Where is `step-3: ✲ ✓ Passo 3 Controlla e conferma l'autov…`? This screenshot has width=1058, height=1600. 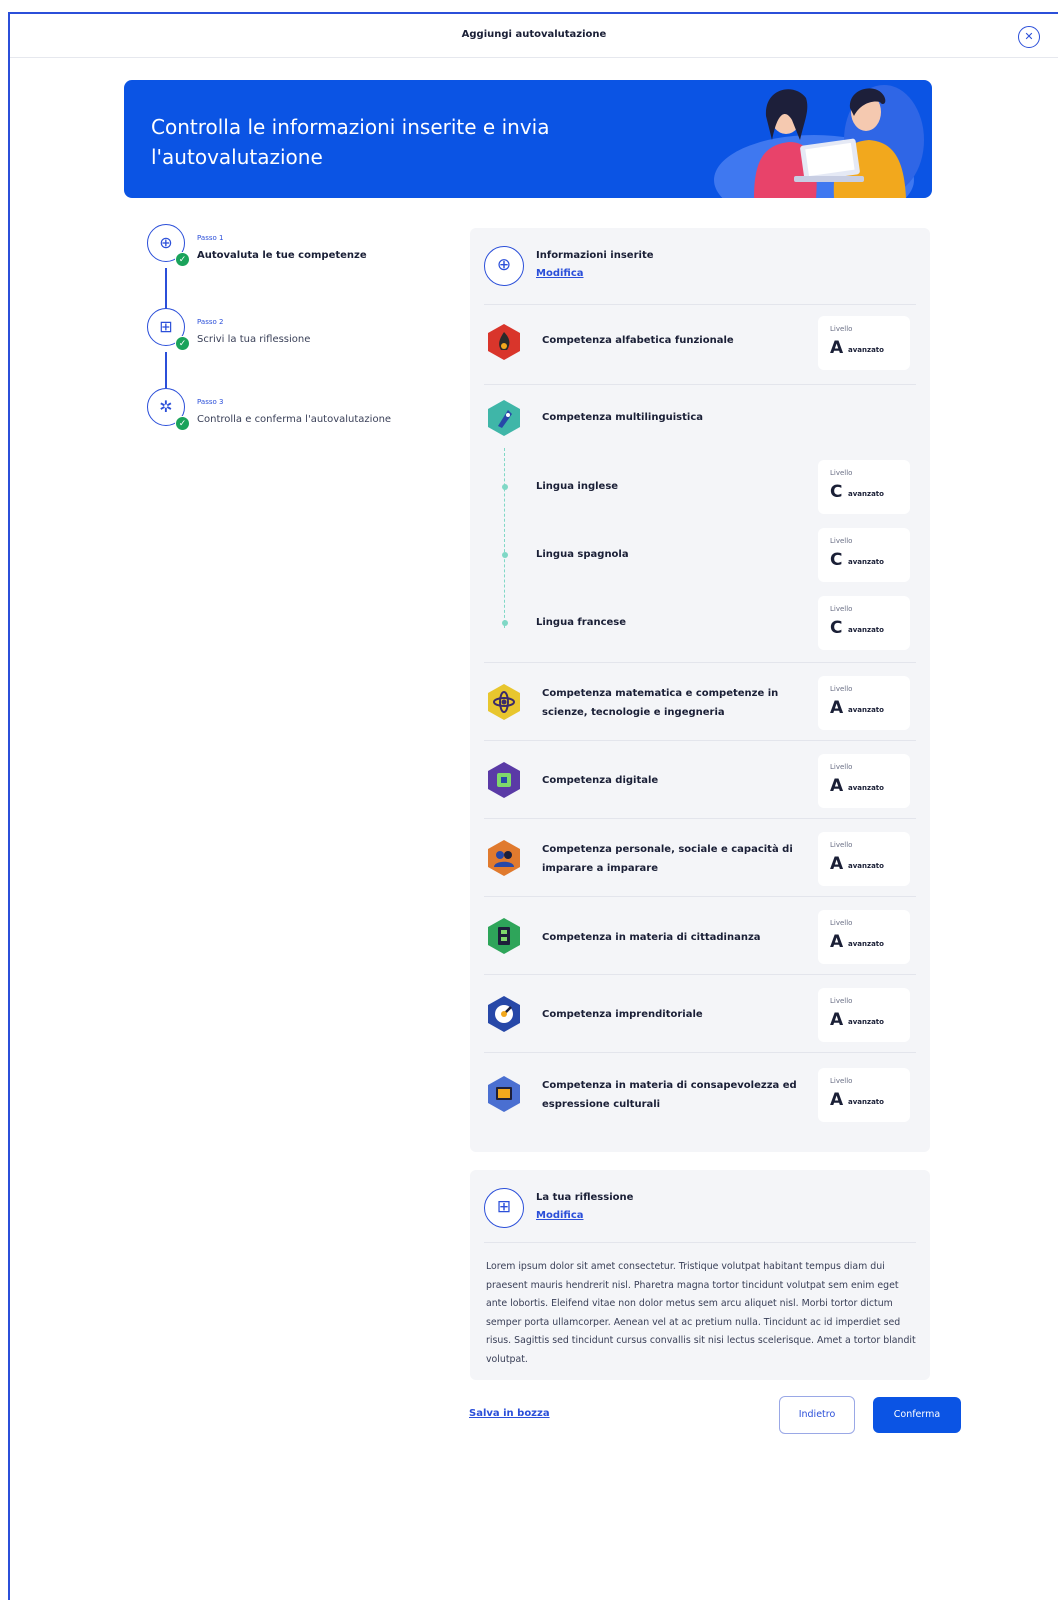
step-3: ✲ ✓ Passo 3 Controlla e conferma l'autov… is located at coordinates (295, 411).